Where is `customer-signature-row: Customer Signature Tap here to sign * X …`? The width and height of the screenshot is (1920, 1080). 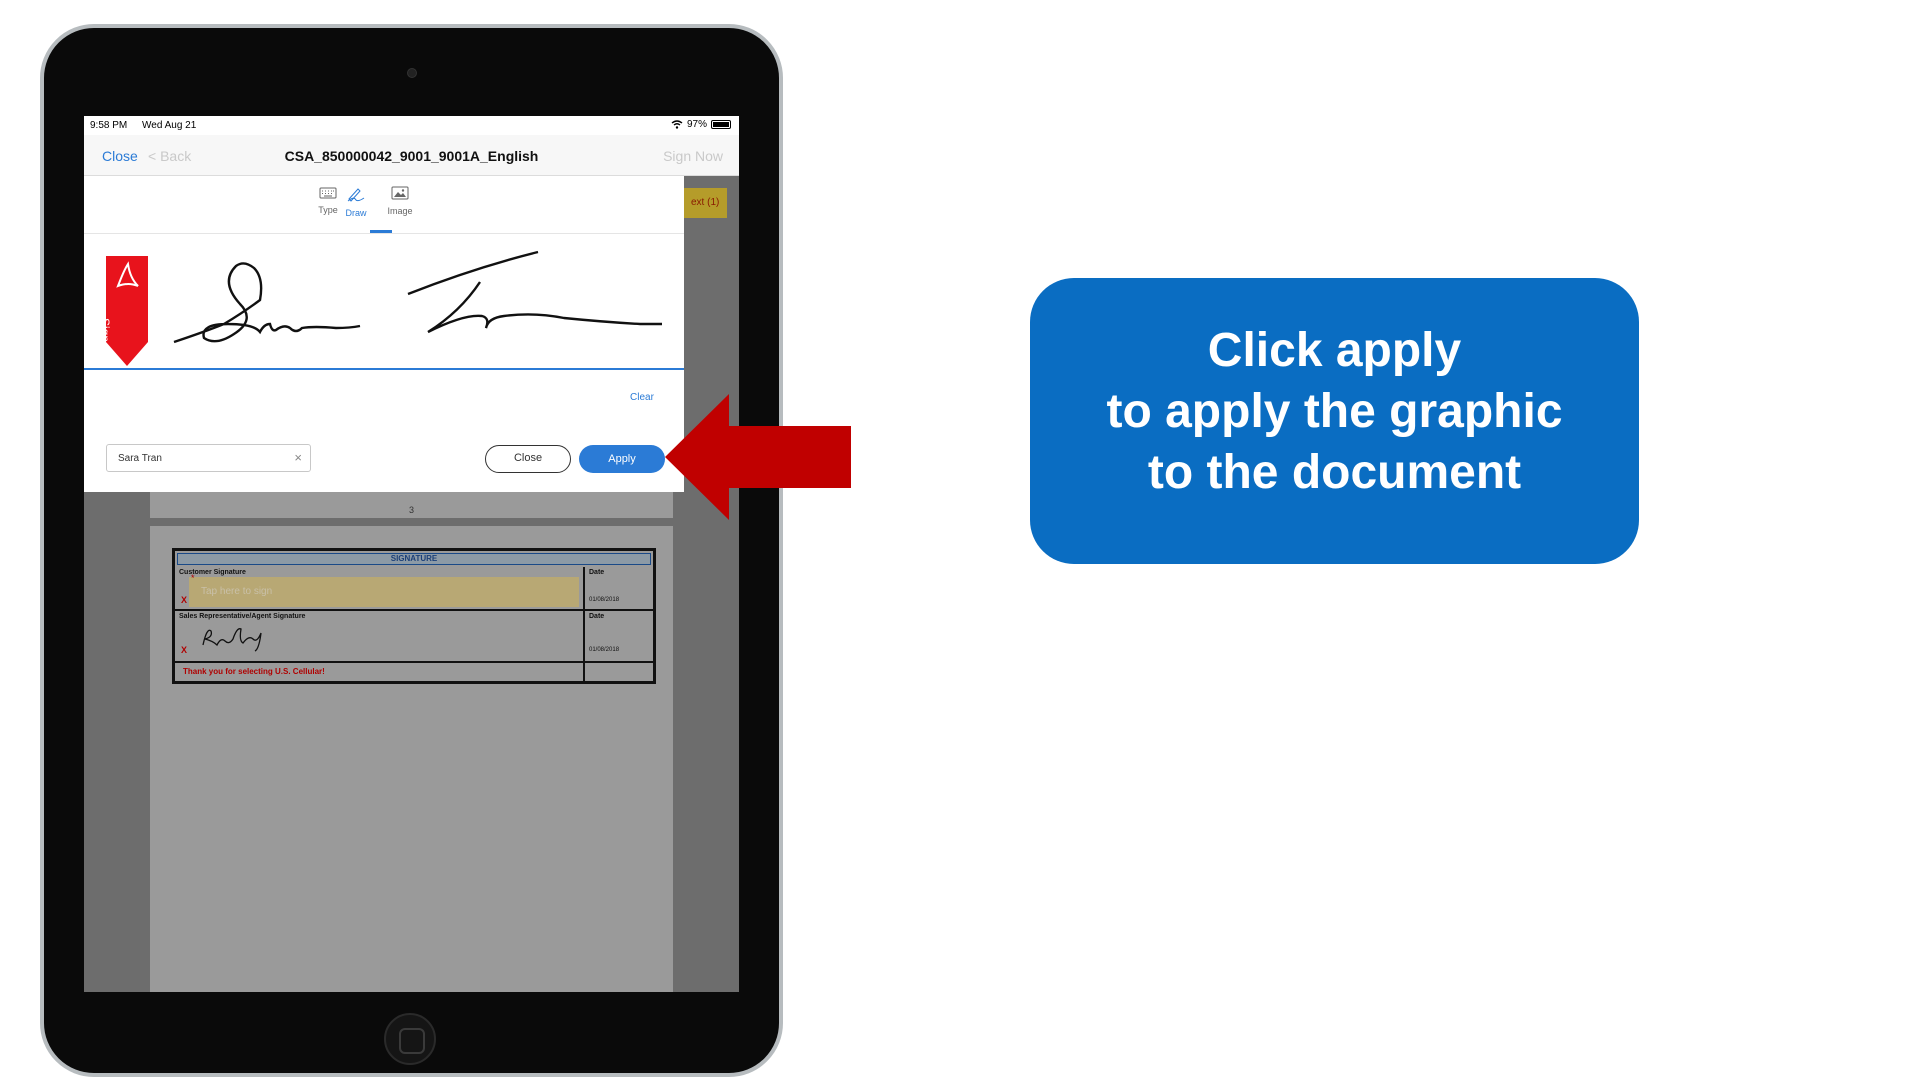 customer-signature-row: Customer Signature Tap here to sign * X … is located at coordinates (414, 588).